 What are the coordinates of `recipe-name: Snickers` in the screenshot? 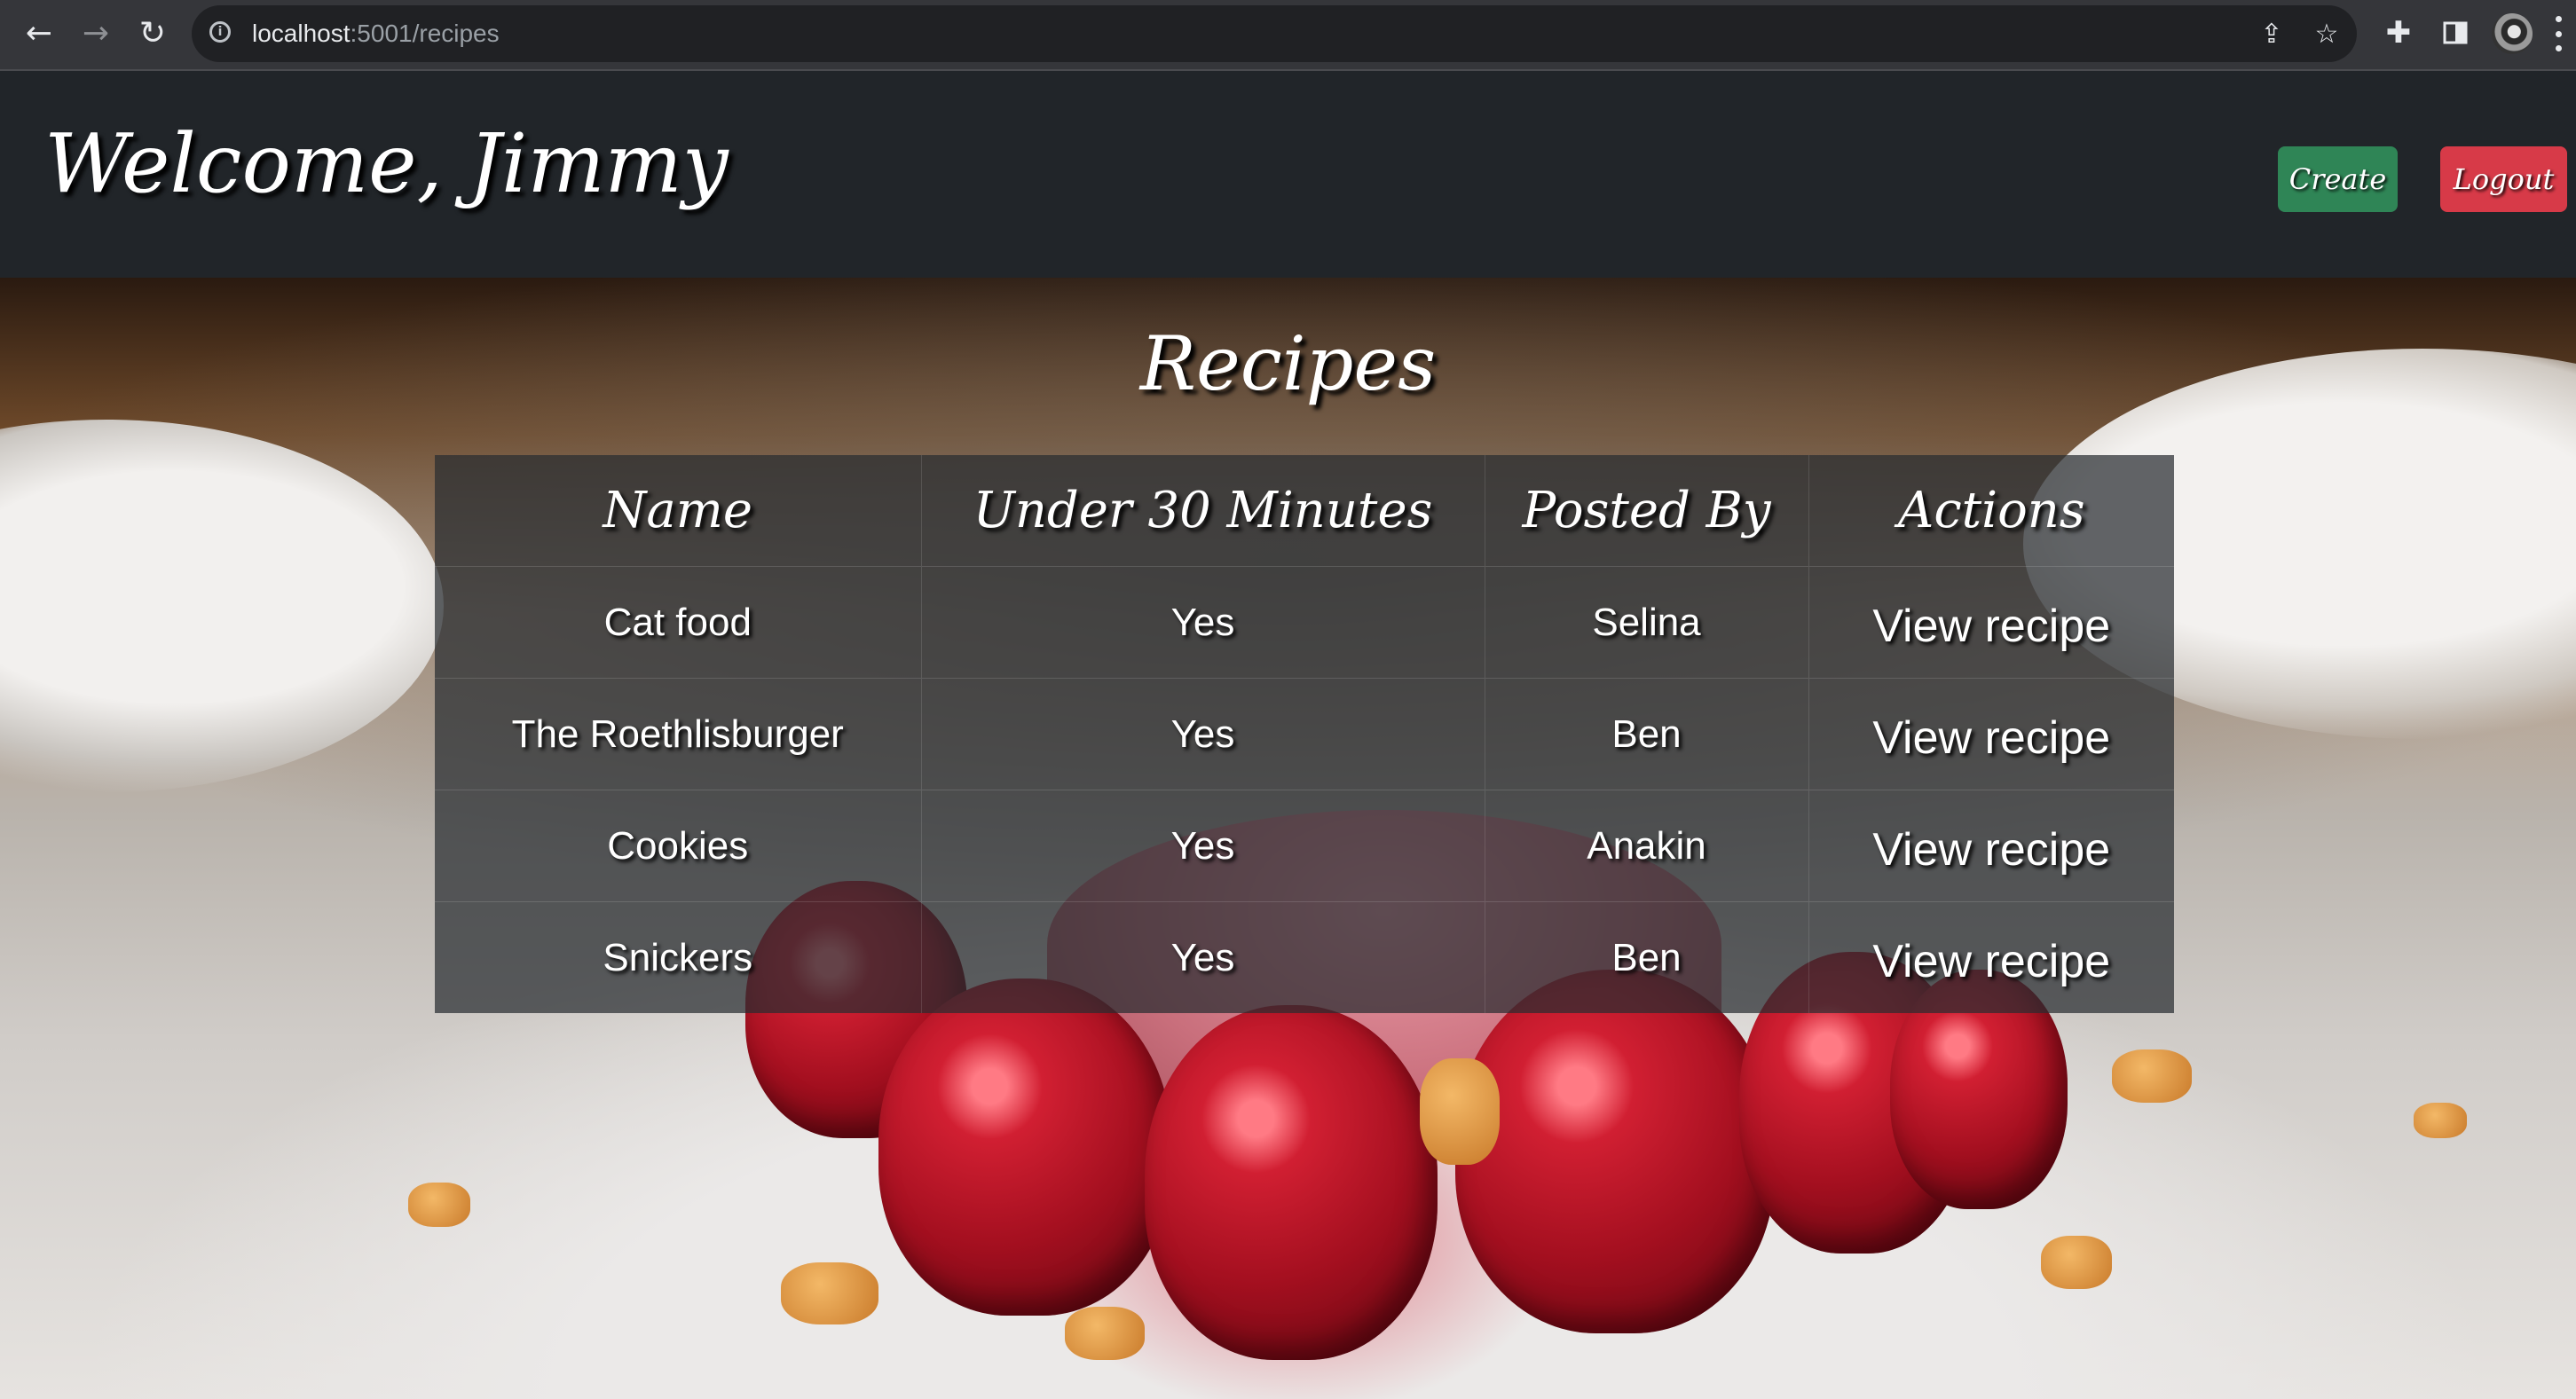 It's located at (678, 957).